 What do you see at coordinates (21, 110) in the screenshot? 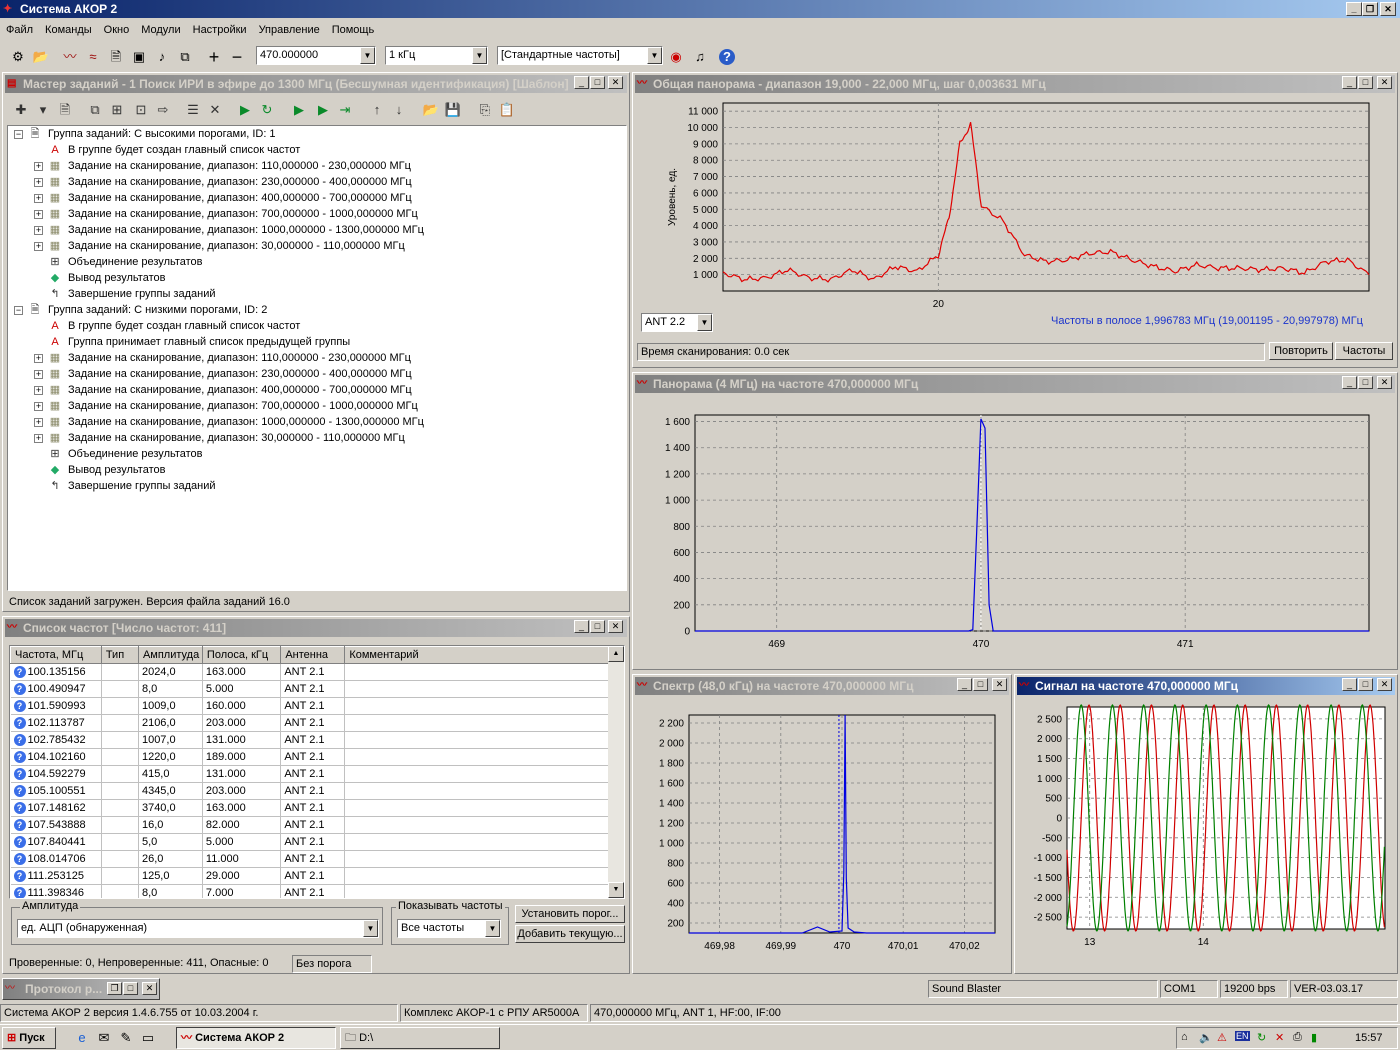
I see `new-task-icon: ✚` at bounding box center [21, 110].